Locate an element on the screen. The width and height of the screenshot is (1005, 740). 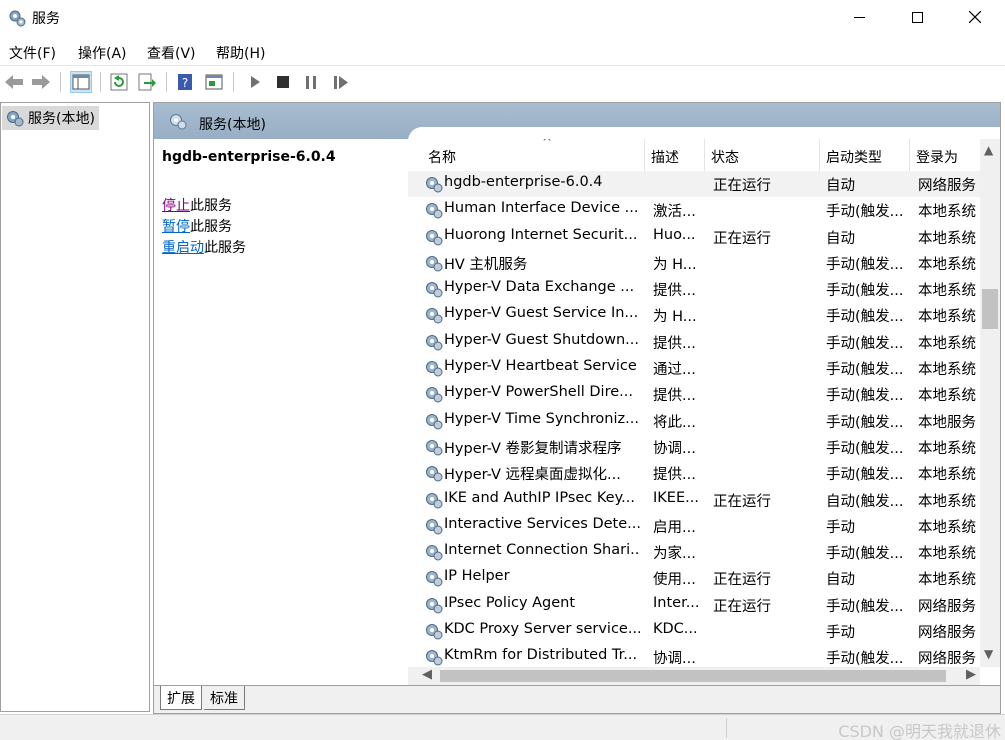
column-header-label: 名称 is located at coordinates (442, 158).